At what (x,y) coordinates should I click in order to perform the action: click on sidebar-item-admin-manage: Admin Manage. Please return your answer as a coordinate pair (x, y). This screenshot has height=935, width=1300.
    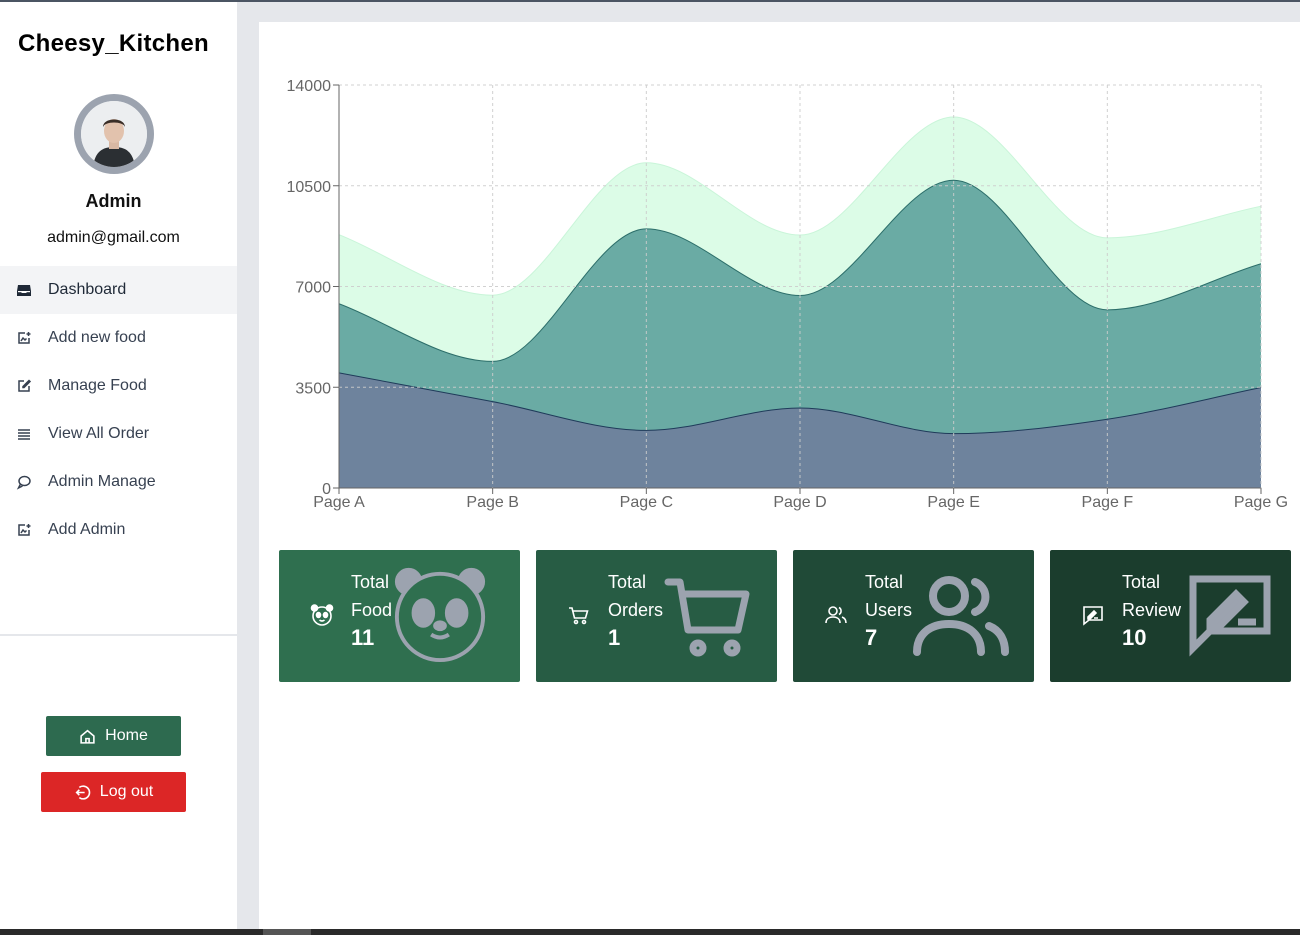
    Looking at the image, I should click on (118, 482).